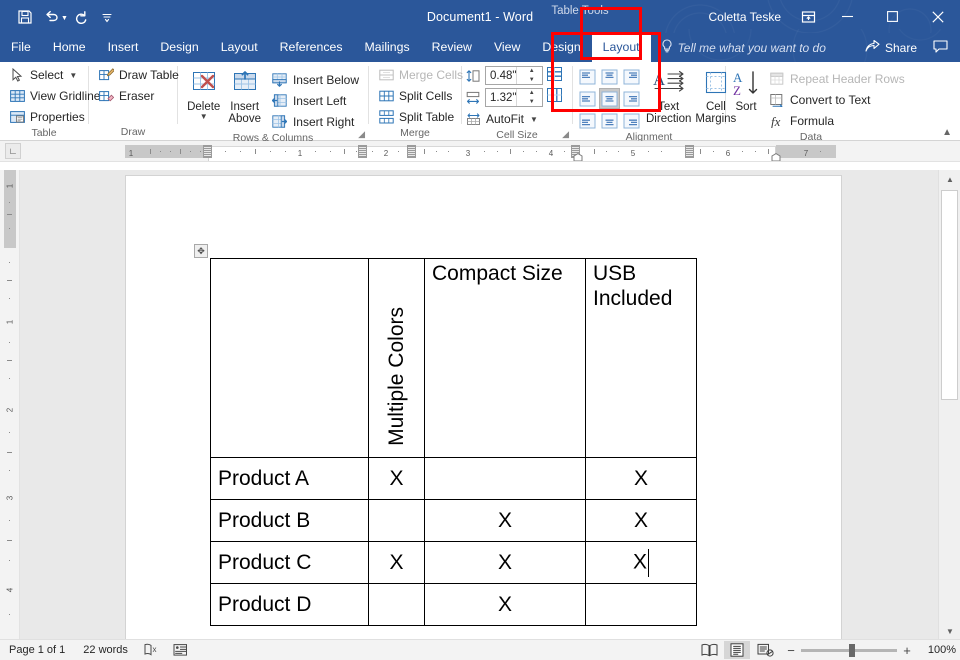  I want to click on collapse-ribbon-icon: ▲, so click(947, 132).